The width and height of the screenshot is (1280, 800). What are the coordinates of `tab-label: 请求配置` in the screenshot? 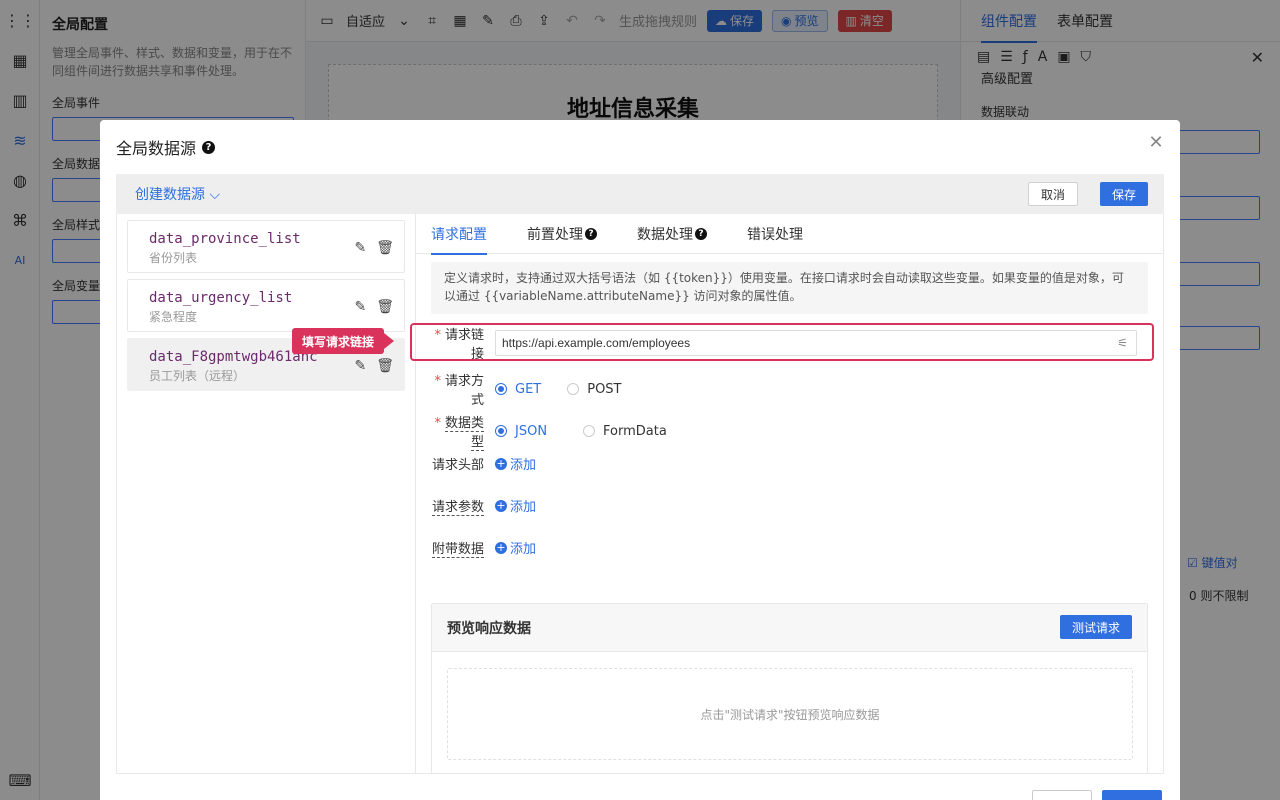 It's located at (459, 235).